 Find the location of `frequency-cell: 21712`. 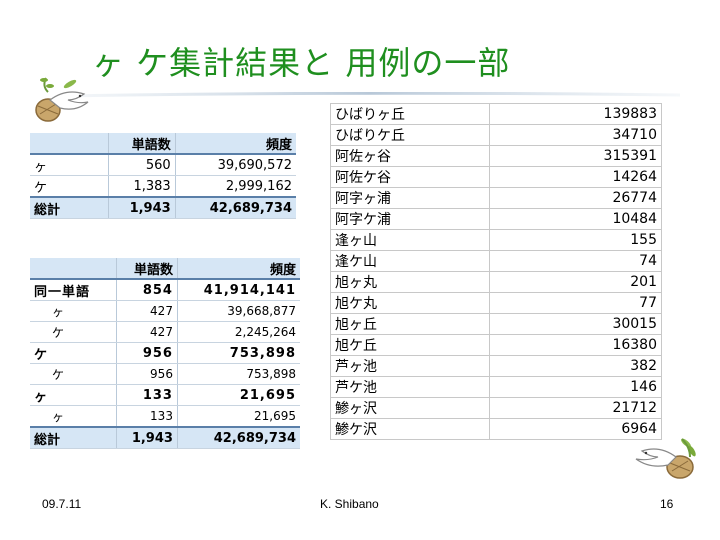

frequency-cell: 21712 is located at coordinates (575, 408).